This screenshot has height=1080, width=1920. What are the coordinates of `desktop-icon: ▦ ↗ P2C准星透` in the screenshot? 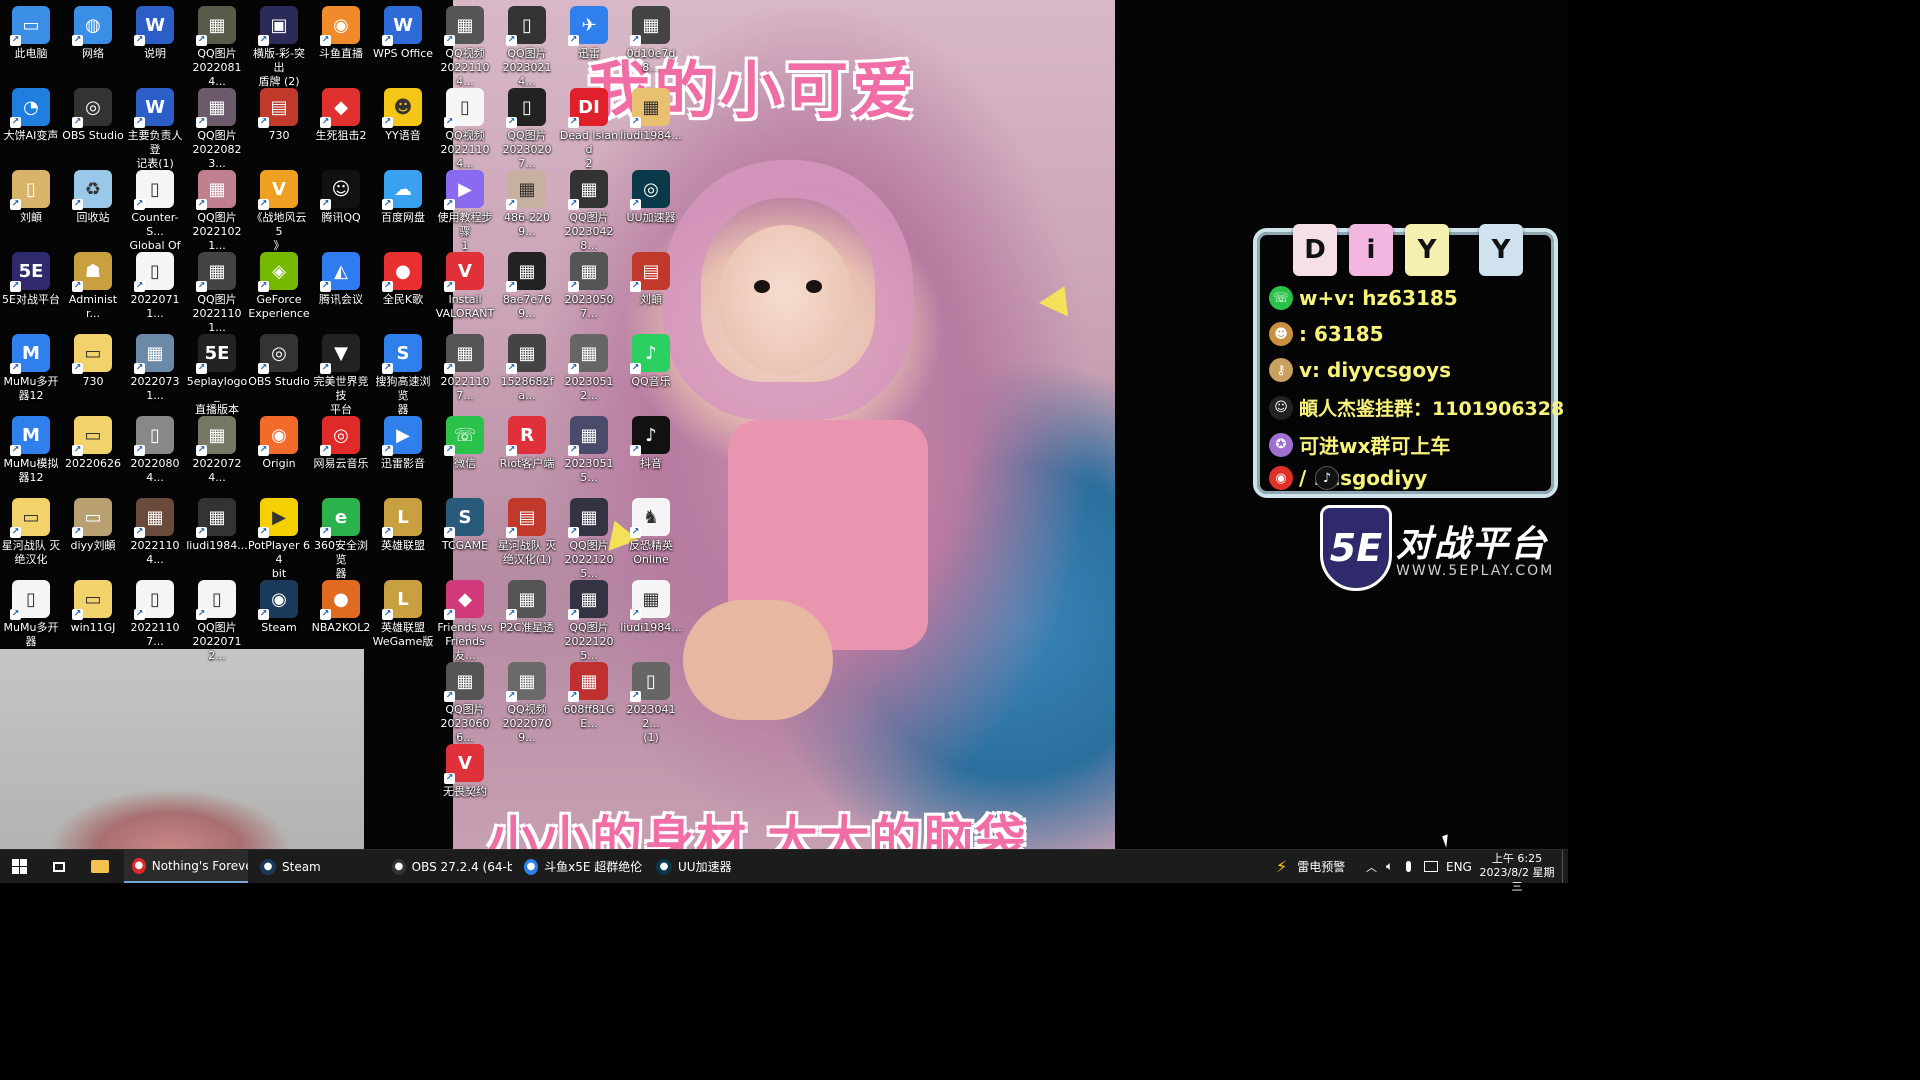 It's located at (527, 605).